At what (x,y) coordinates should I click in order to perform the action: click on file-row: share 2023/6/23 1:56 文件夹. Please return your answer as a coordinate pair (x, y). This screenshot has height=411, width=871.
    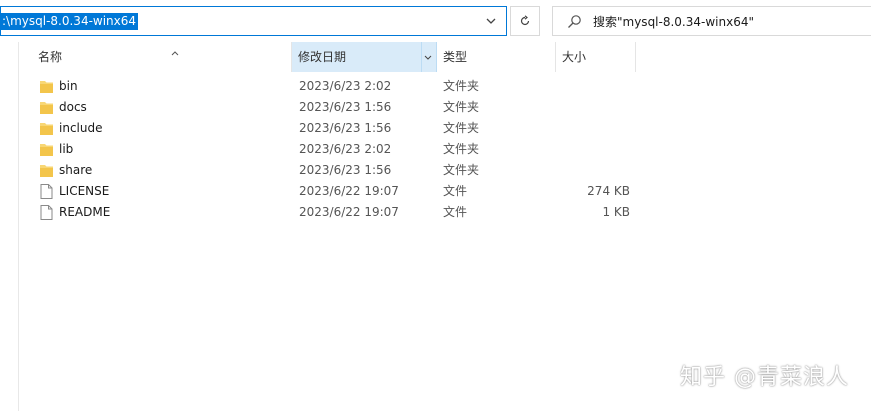
    Looking at the image, I should click on (444, 170).